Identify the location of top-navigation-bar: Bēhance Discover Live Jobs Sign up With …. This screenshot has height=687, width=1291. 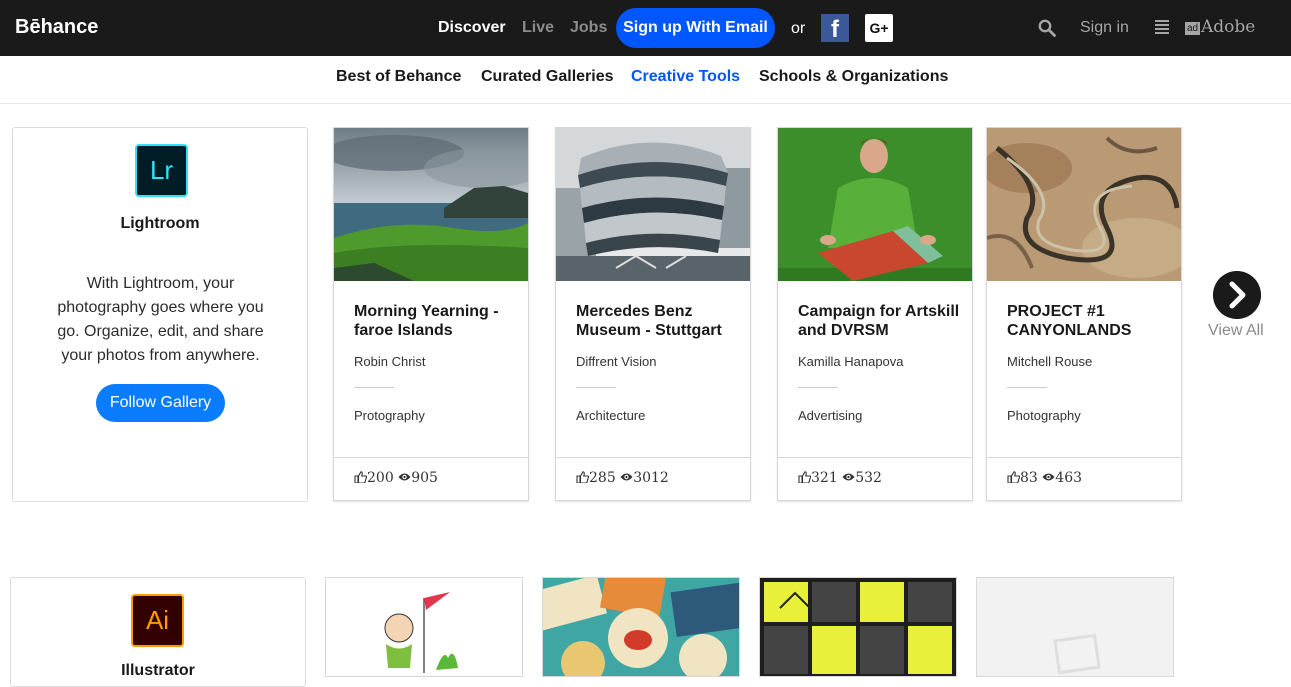
(645, 28).